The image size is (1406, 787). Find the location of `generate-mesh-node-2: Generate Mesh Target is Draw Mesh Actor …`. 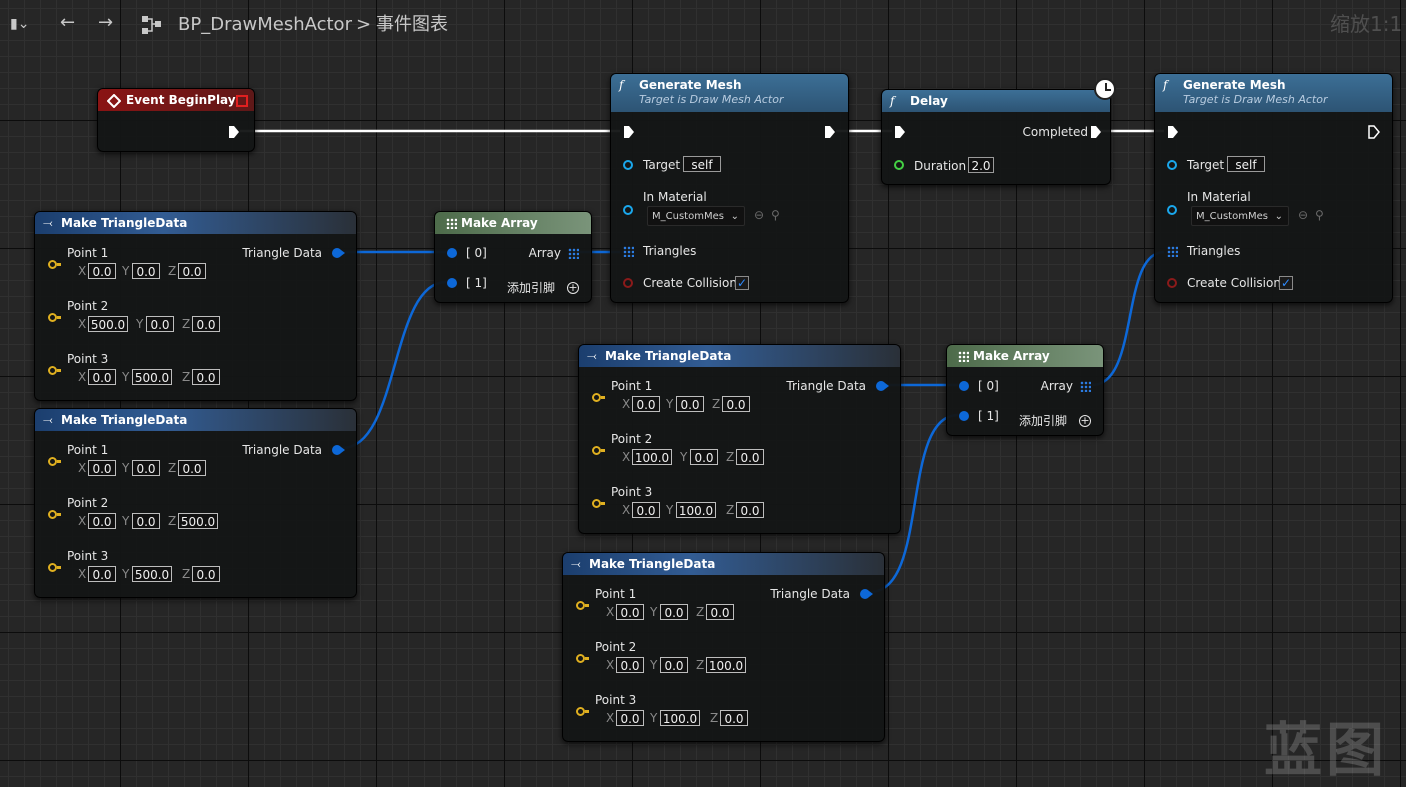

generate-mesh-node-2: Generate Mesh Target is Draw Mesh Actor … is located at coordinates (1273, 188).